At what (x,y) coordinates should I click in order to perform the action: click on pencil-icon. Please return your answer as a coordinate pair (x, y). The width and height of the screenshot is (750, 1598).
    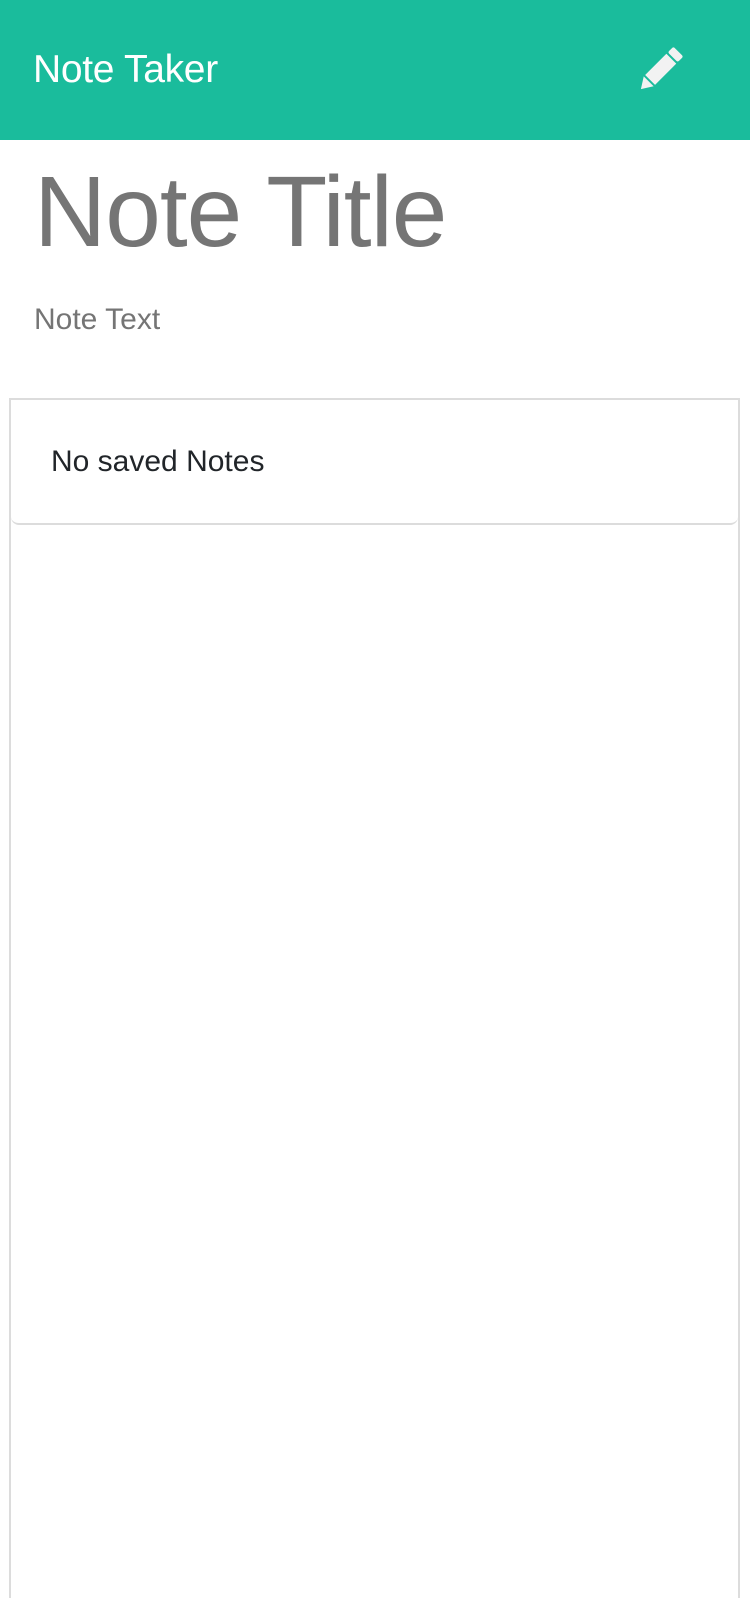
    Looking at the image, I should click on (660, 70).